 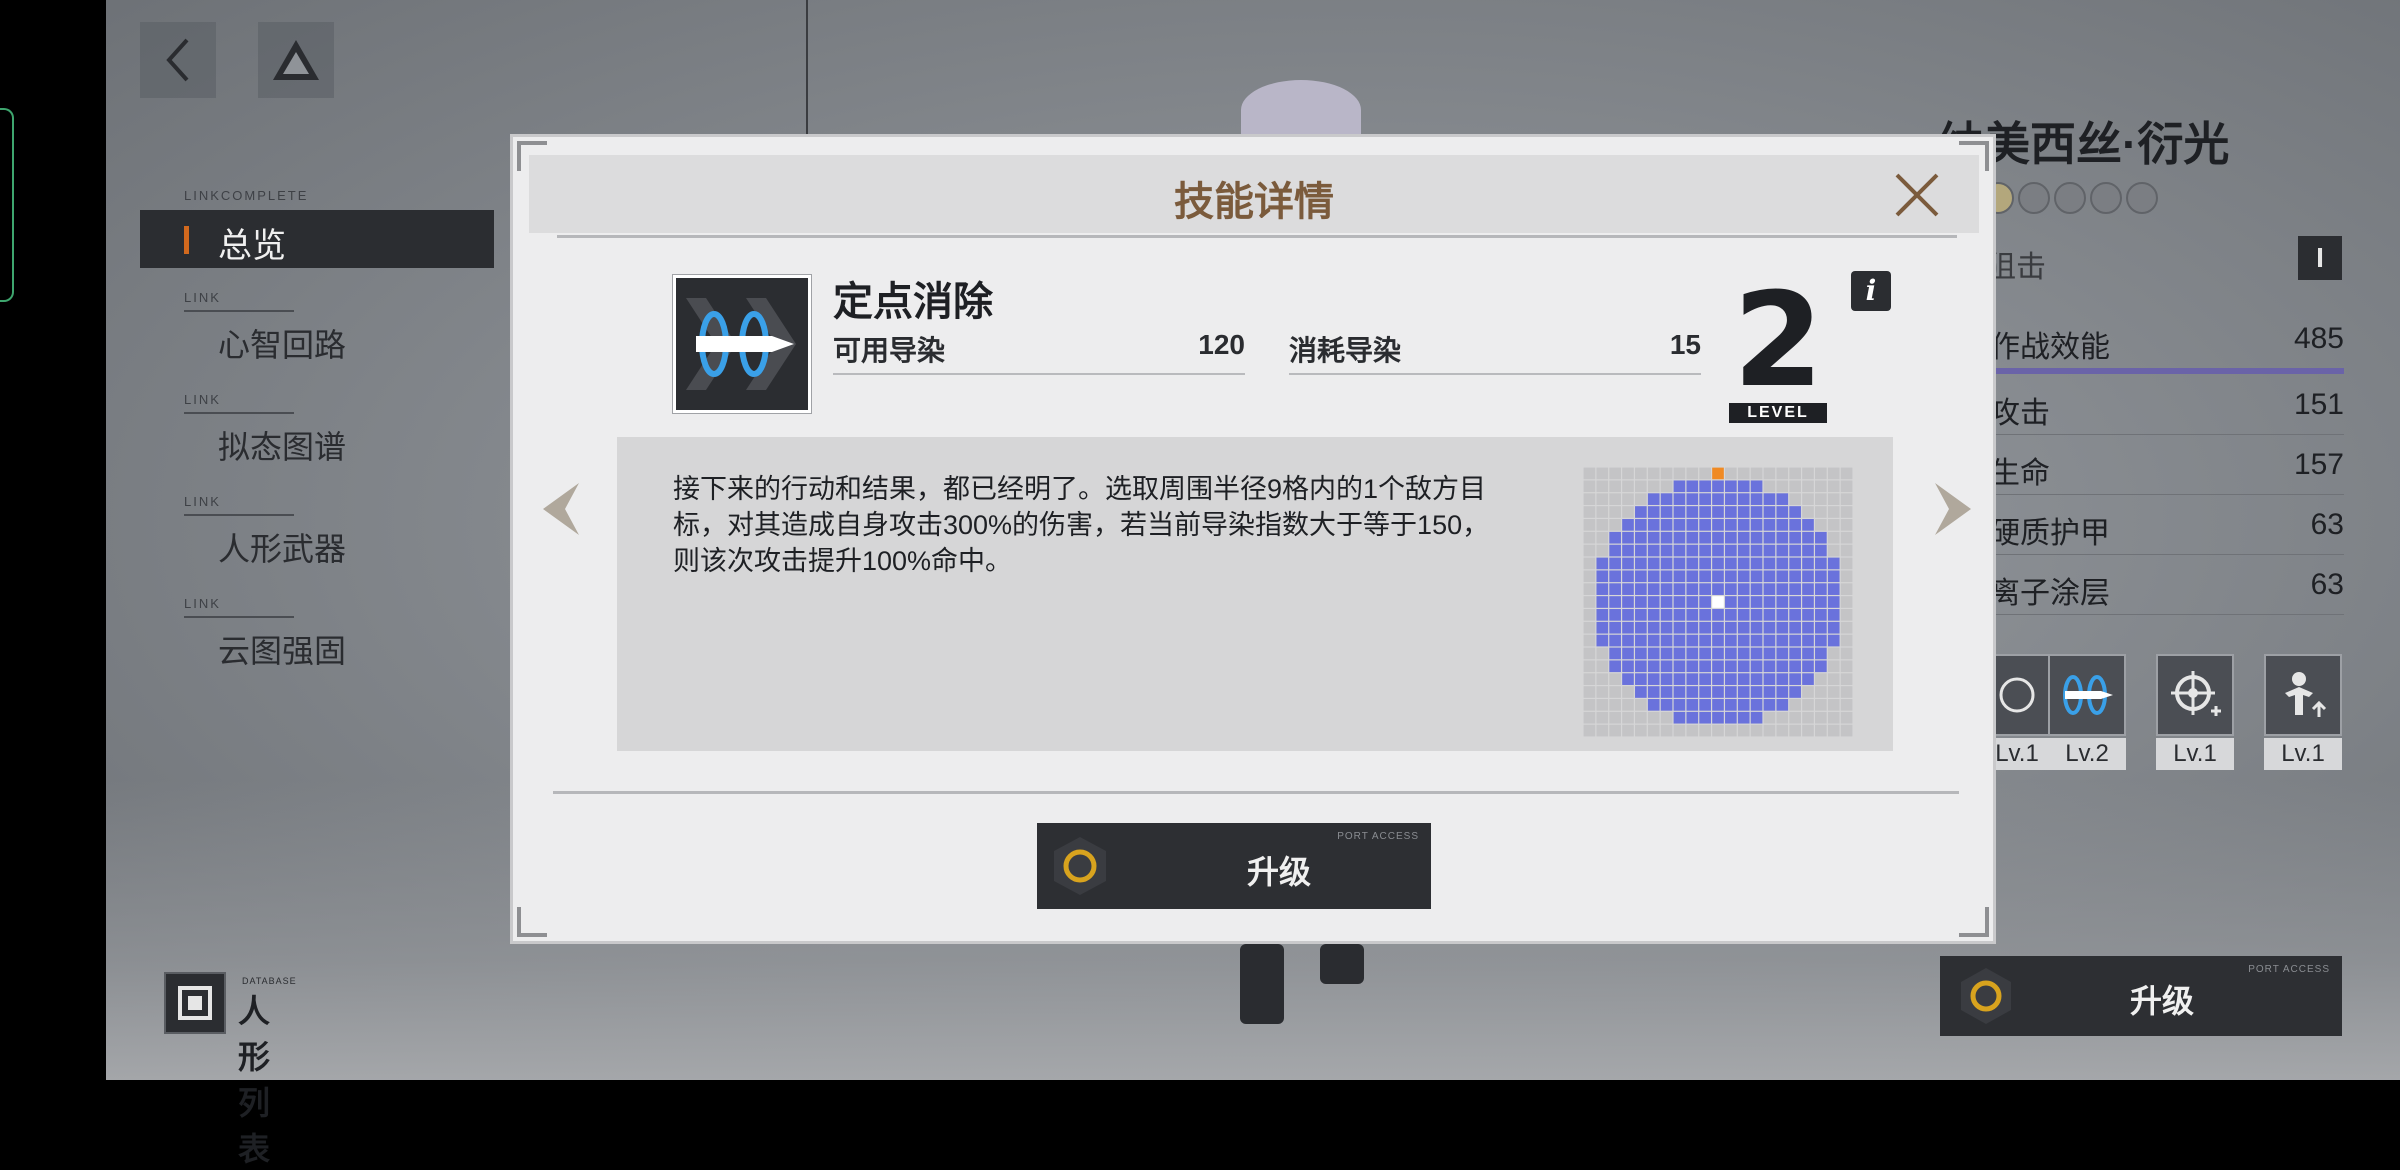 What do you see at coordinates (1234, 866) in the screenshot?
I see `skill-upgrade-button: PORT ACCESS 升级` at bounding box center [1234, 866].